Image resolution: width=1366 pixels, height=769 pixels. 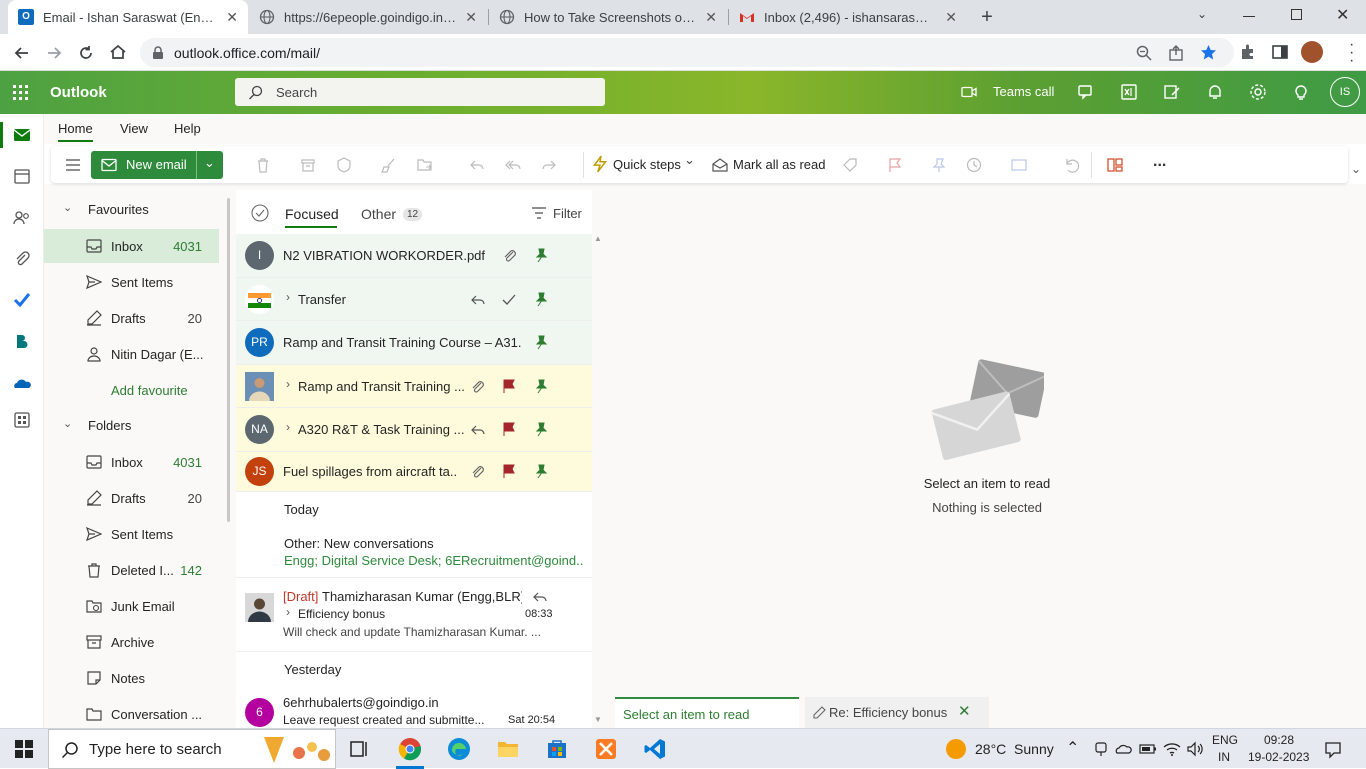 What do you see at coordinates (73, 165) in the screenshot?
I see `hamburger-menu-icon` at bounding box center [73, 165].